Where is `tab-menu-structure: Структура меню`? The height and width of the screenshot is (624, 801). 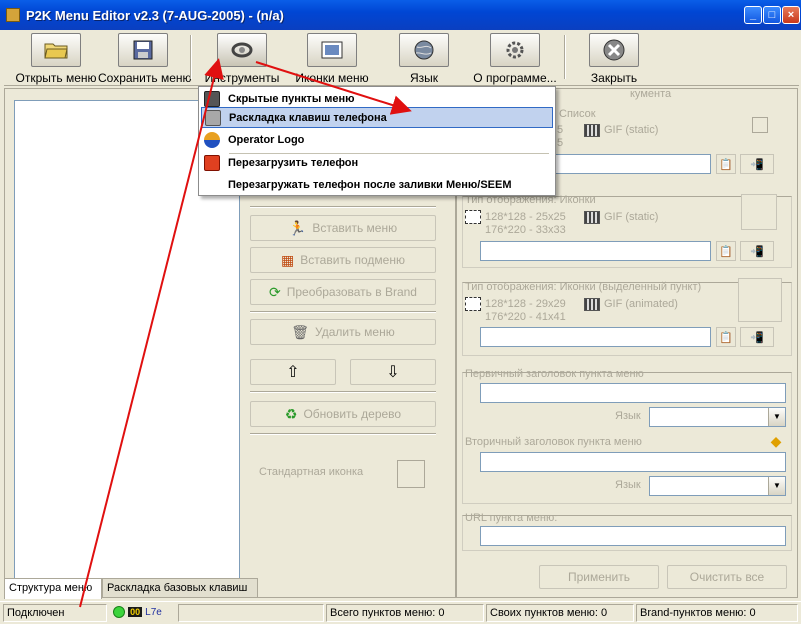
tab-menu-structure: Структура меню is located at coordinates (53, 588).